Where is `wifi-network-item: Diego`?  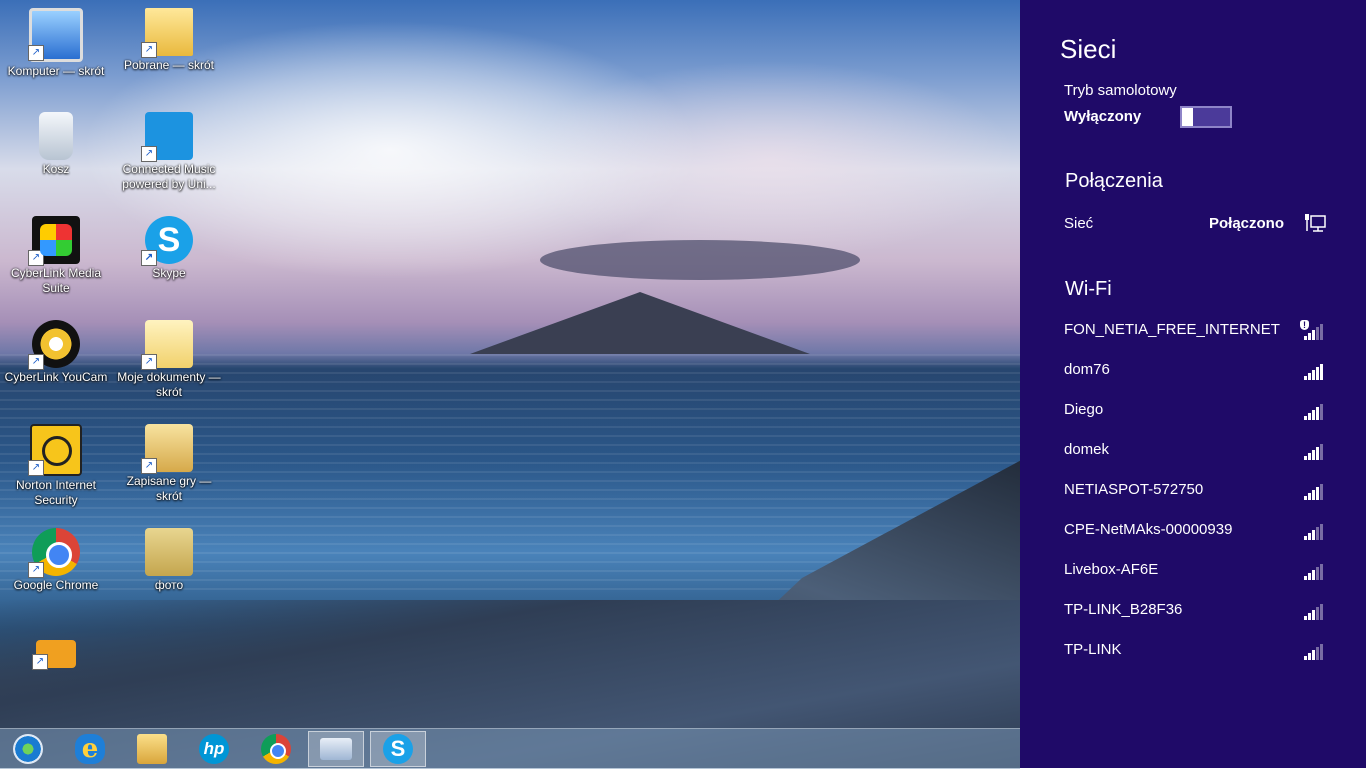
wifi-network-item: Diego is located at coordinates (1196, 413).